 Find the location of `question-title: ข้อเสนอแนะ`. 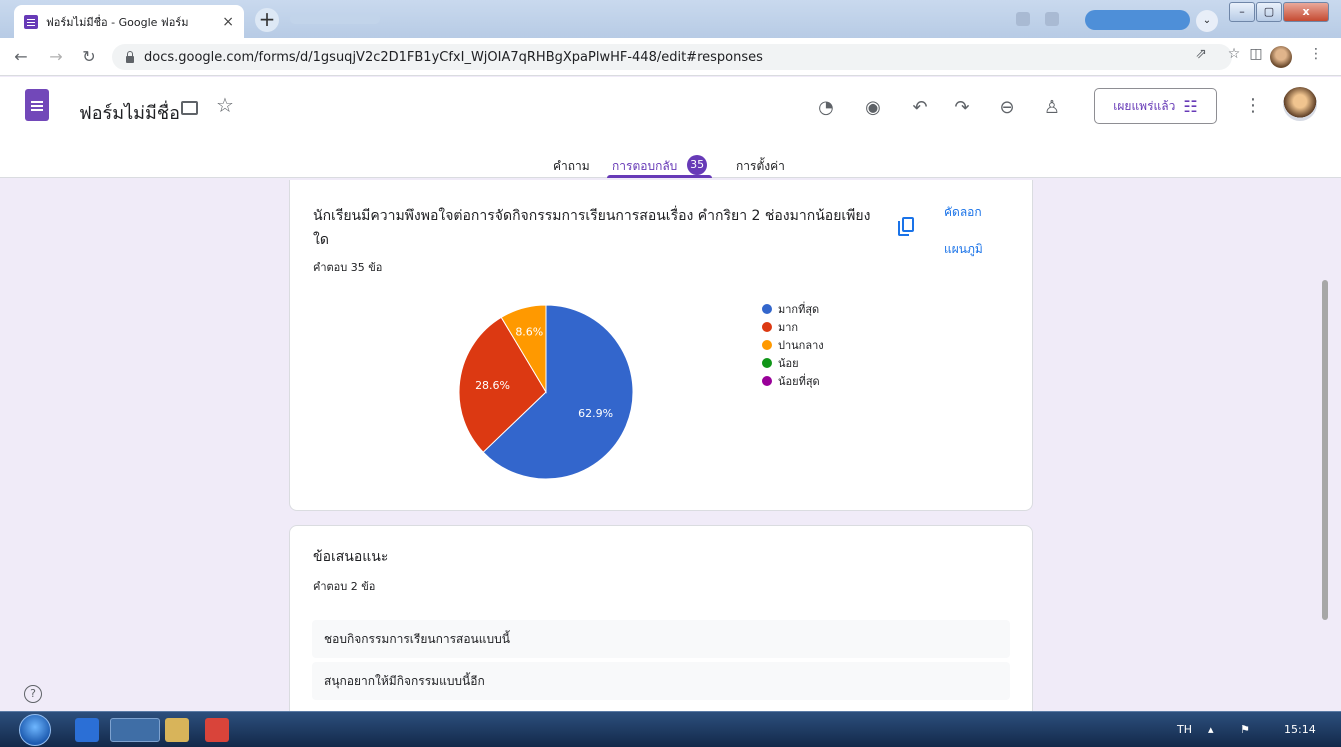

question-title: ข้อเสนอแนะ is located at coordinates (351, 557).